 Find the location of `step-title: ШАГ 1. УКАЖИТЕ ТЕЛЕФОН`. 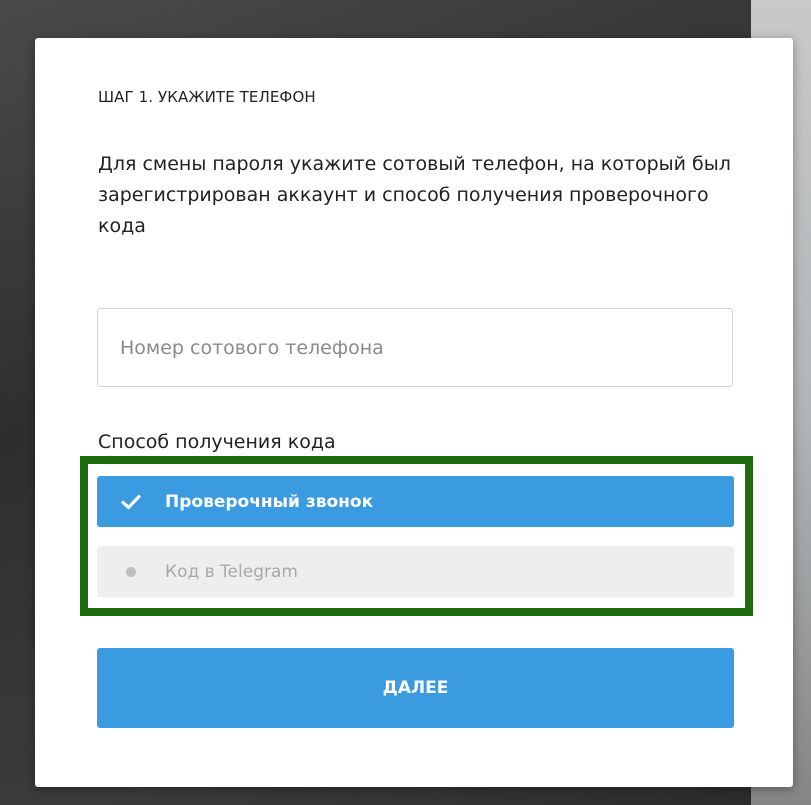

step-title: ШАГ 1. УКАЖИТЕ ТЕЛЕФОН is located at coordinates (207, 97).